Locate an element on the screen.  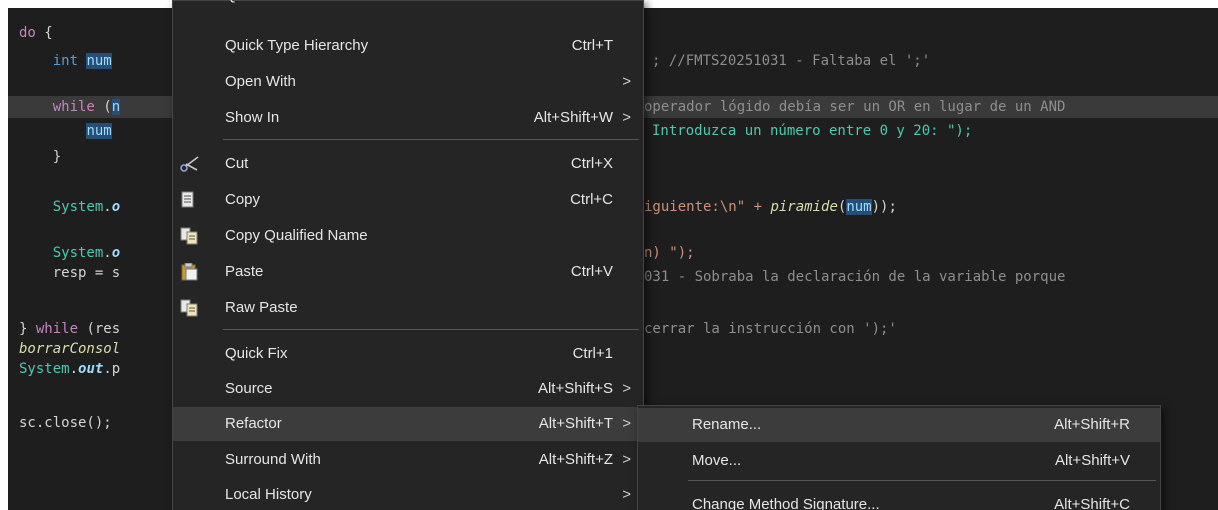
menu-item-shortcut: Alt+Shift+Z is located at coordinates (575, 459).